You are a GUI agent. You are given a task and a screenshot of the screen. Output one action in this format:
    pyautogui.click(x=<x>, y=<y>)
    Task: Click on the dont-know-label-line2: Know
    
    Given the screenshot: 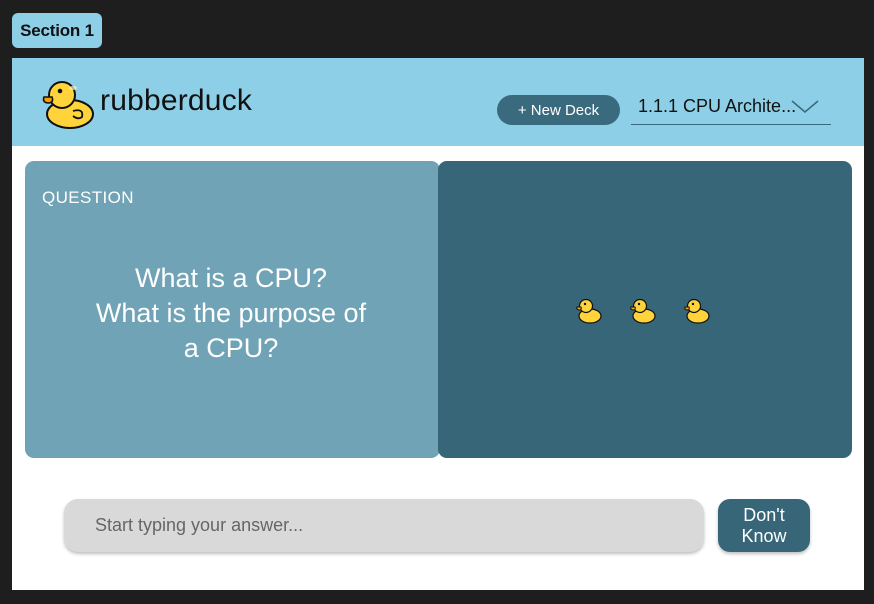 What is the action you would take?
    pyautogui.click(x=764, y=535)
    